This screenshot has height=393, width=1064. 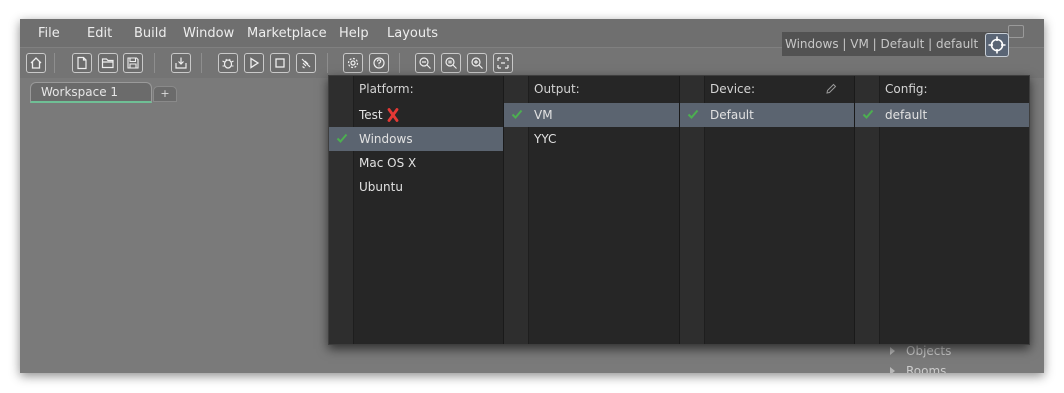 I want to click on asset-tree-item-objects: Objects, so click(x=920, y=351).